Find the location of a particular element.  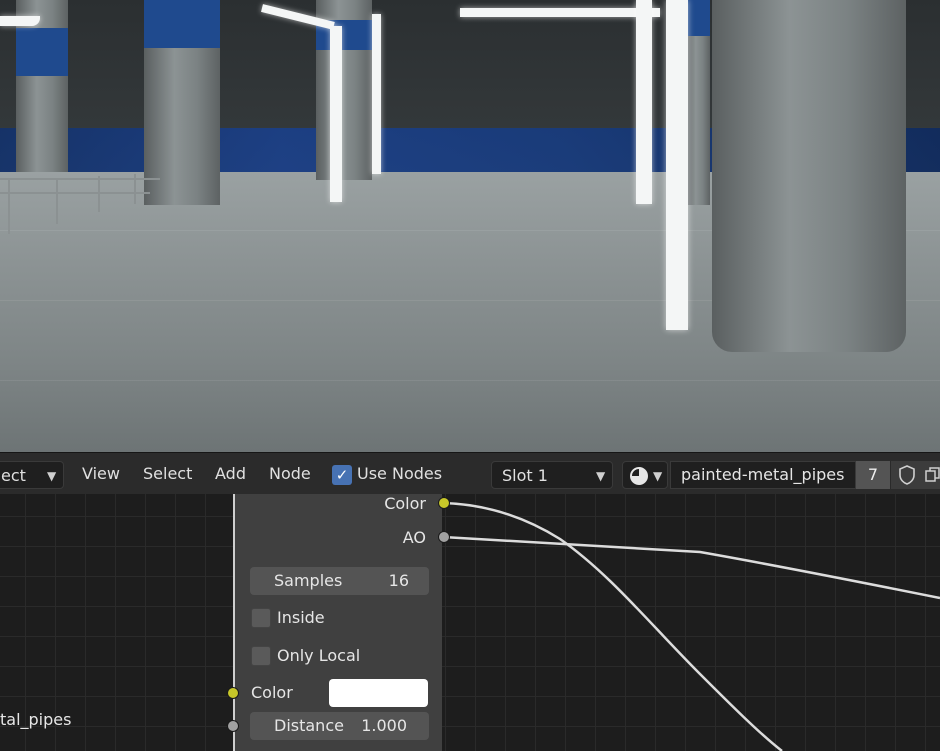

material-user-count: 7 is located at coordinates (873, 475).